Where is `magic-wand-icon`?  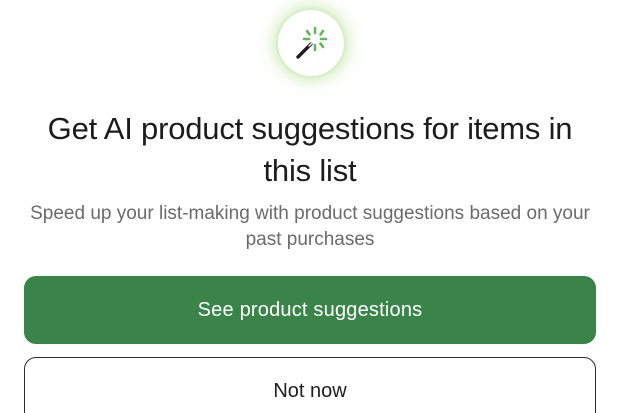 magic-wand-icon is located at coordinates (311, 43).